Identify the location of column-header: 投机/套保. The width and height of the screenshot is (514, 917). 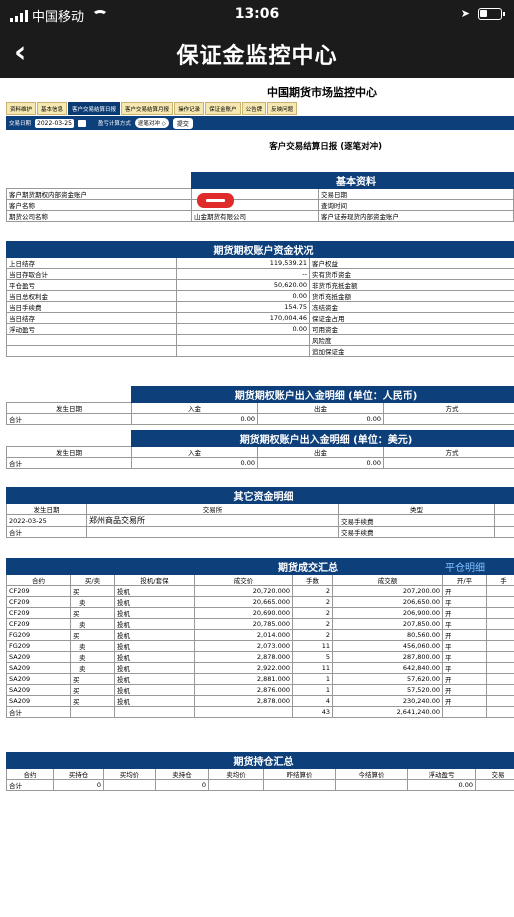
(154, 580).